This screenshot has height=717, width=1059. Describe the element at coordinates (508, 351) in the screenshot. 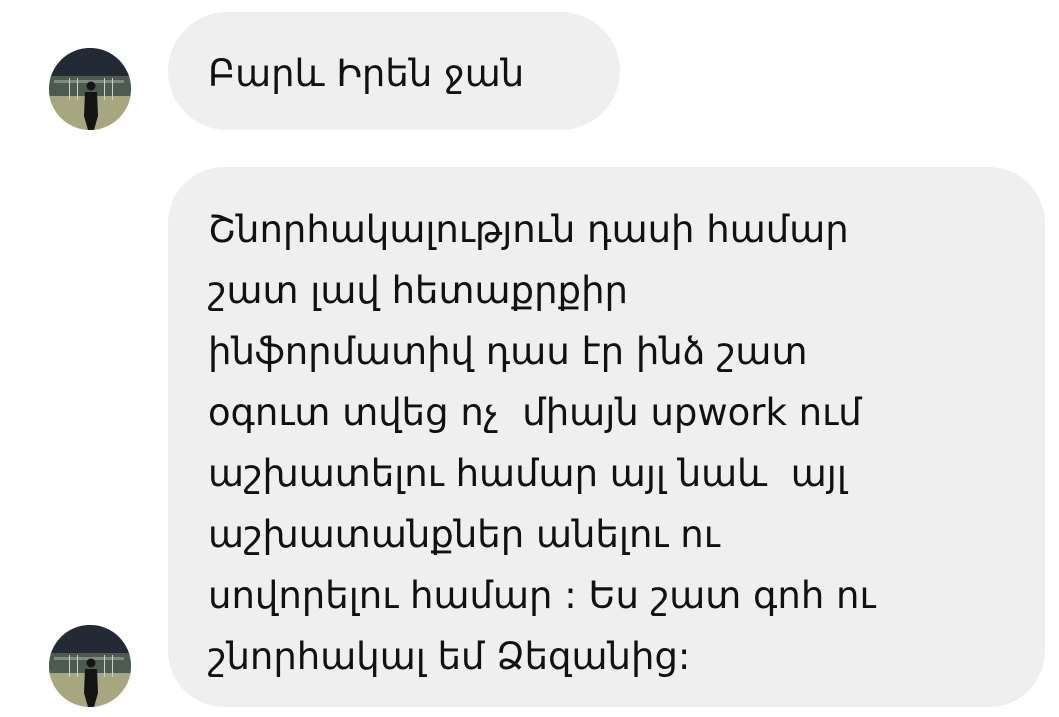

I see `message-line: ինֆորմատիվ դաս էր ինձ շատ` at that location.